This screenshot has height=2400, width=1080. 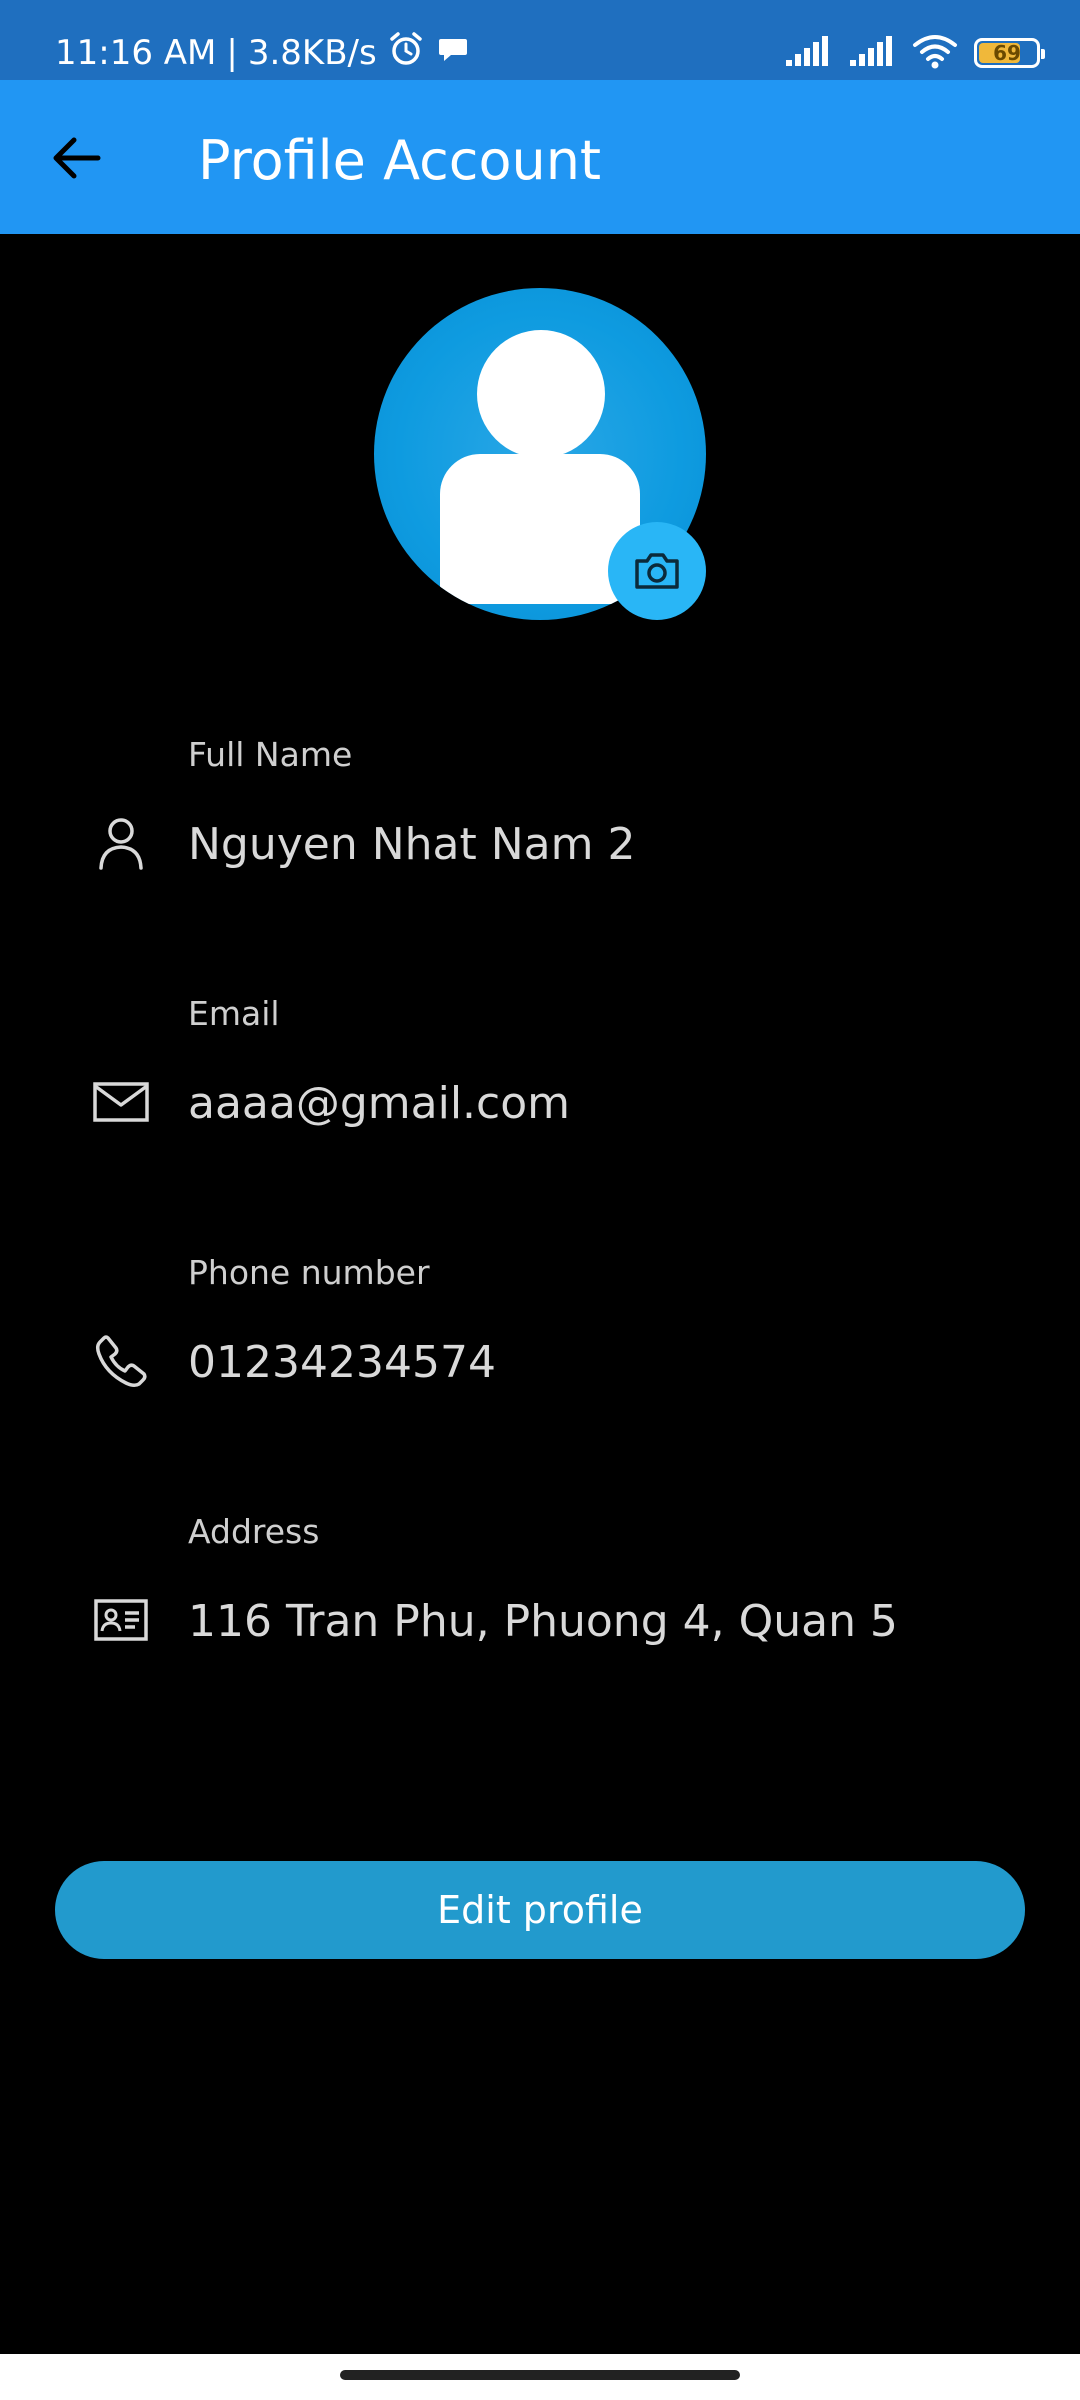 I want to click on battery-level: 69, so click(x=1007, y=53).